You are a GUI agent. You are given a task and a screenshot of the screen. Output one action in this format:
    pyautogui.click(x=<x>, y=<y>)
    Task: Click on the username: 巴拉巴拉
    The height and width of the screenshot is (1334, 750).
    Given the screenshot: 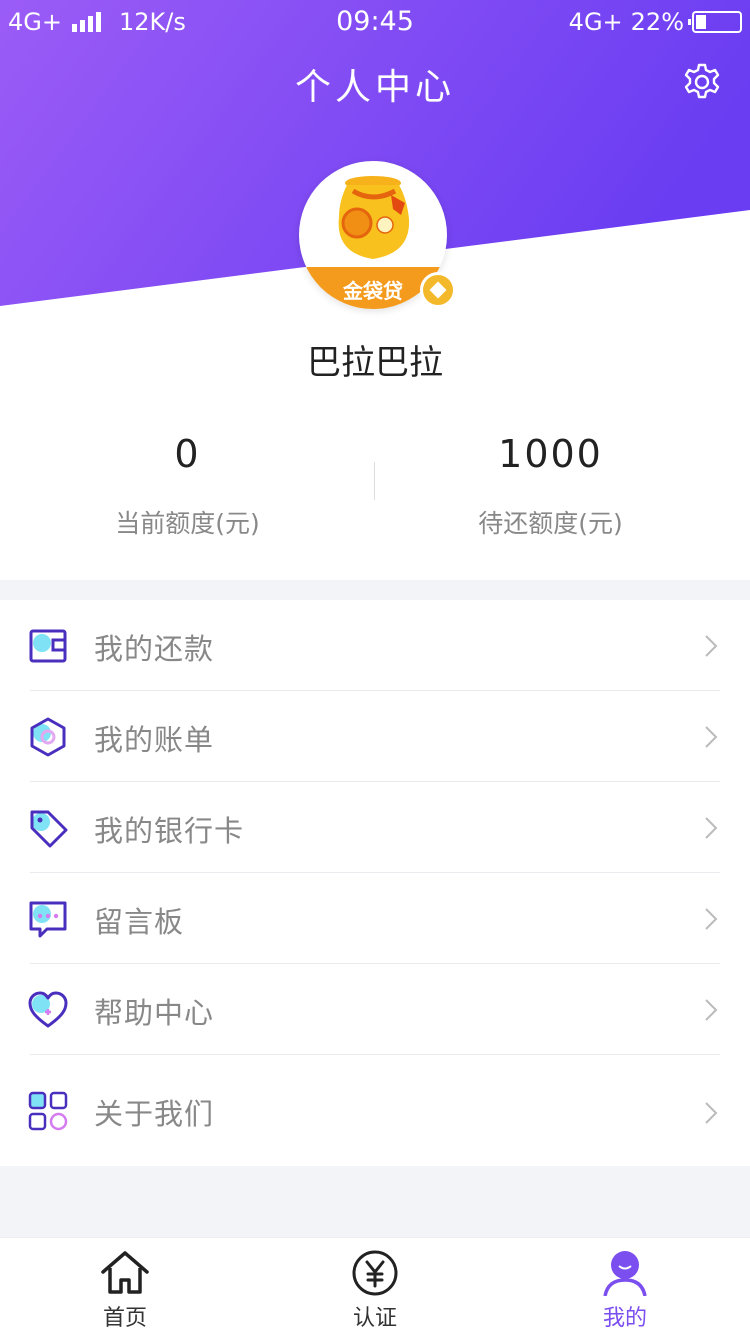 What is the action you would take?
    pyautogui.click(x=375, y=363)
    